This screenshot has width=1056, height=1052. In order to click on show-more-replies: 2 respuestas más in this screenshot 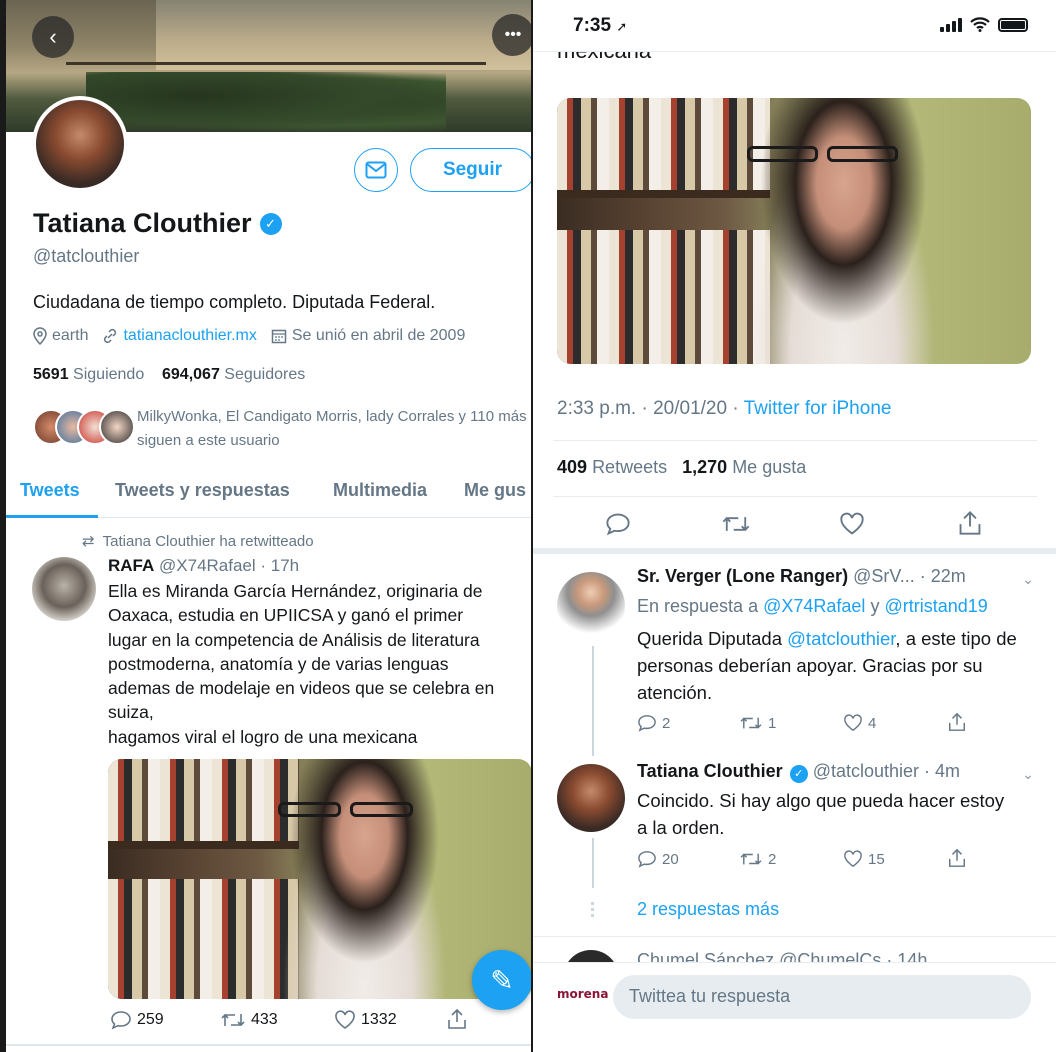, I will do `click(708, 909)`.